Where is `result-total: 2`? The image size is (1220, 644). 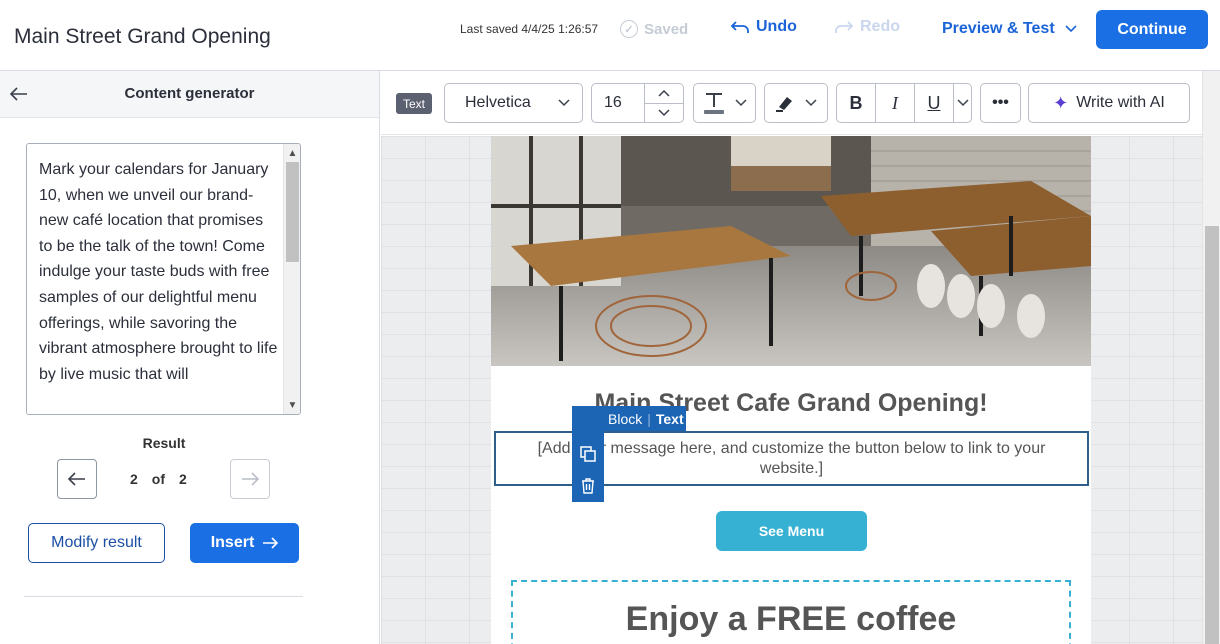 result-total: 2 is located at coordinates (183, 479).